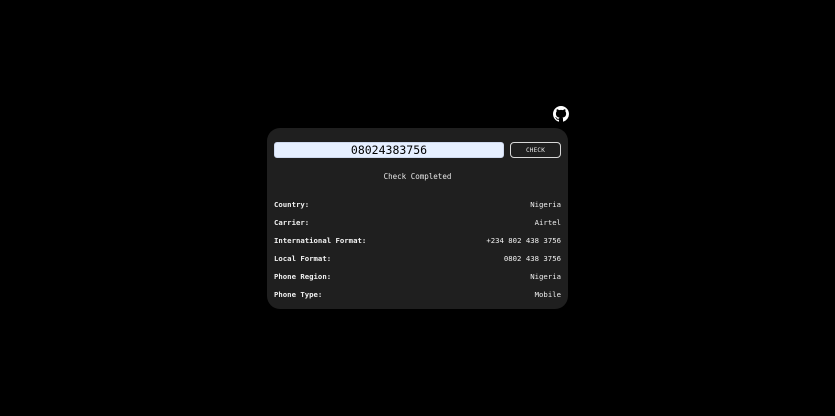 The height and width of the screenshot is (416, 835). Describe the element at coordinates (417, 294) in the screenshot. I see `result-row-phone-type: Phone Type: Mobile` at that location.